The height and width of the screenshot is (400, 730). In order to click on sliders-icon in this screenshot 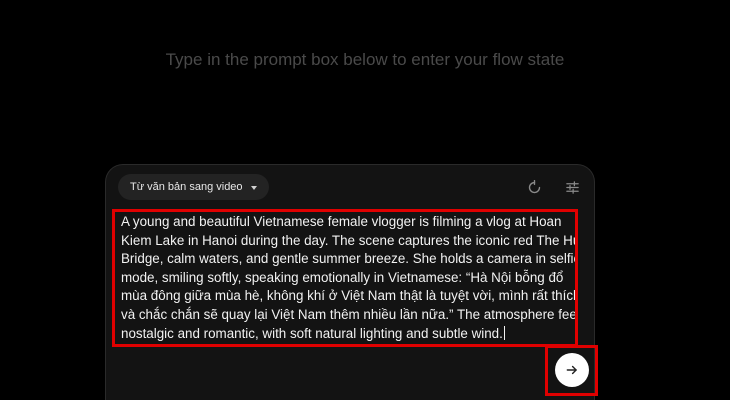, I will do `click(572, 187)`.